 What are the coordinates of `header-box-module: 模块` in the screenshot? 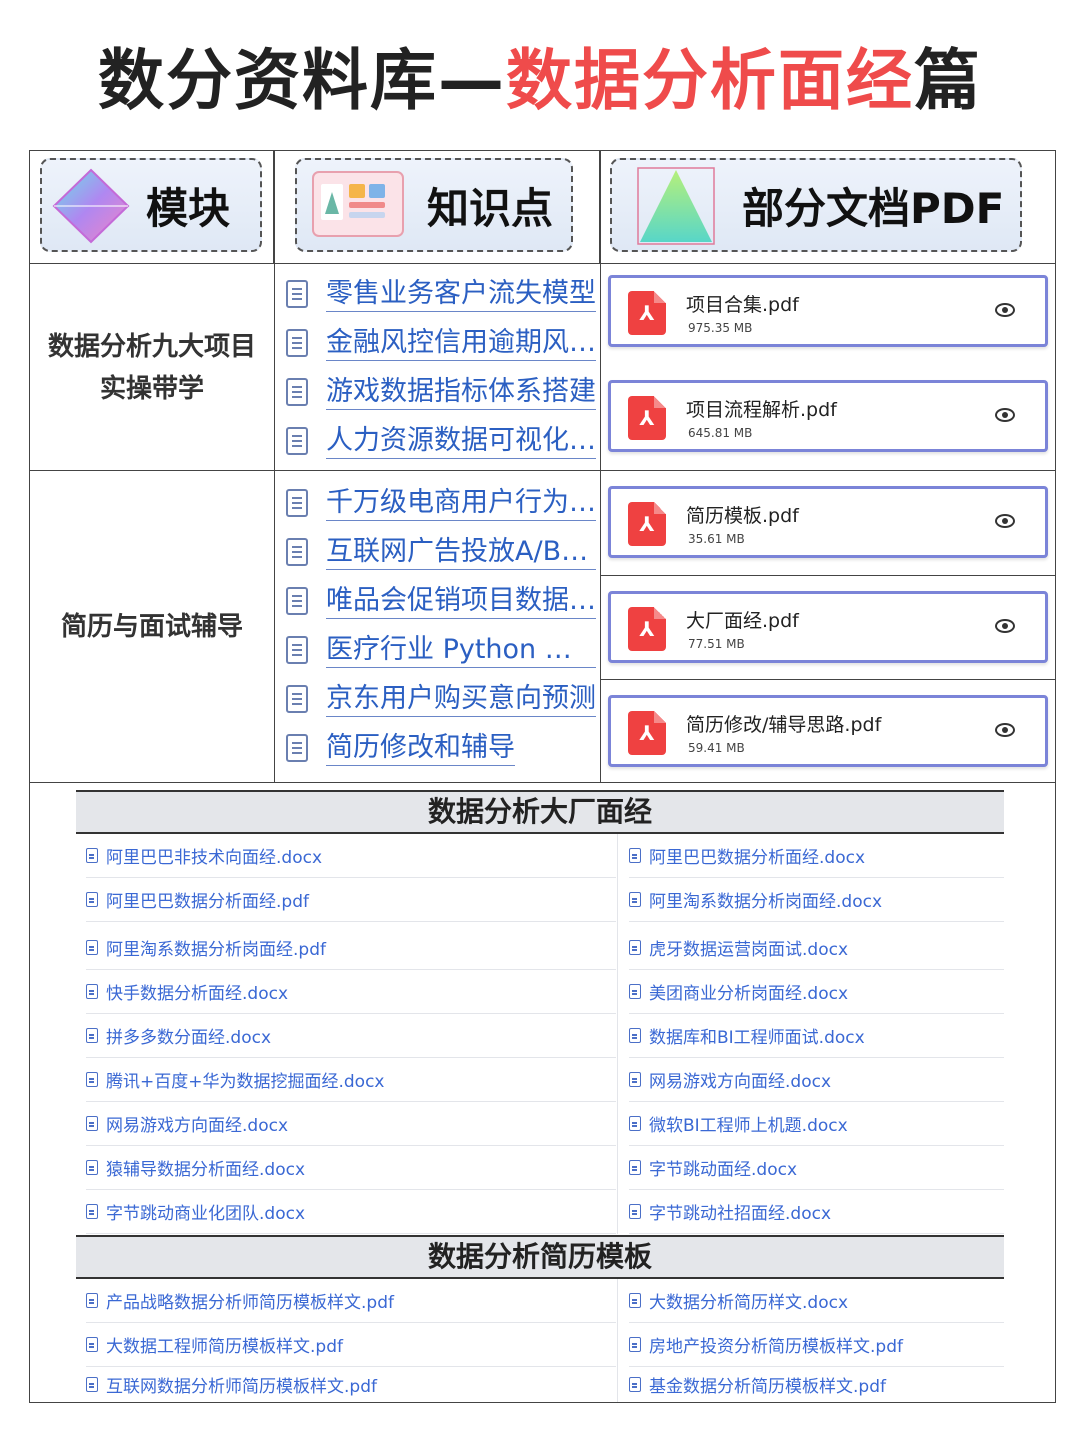 It's located at (151, 205).